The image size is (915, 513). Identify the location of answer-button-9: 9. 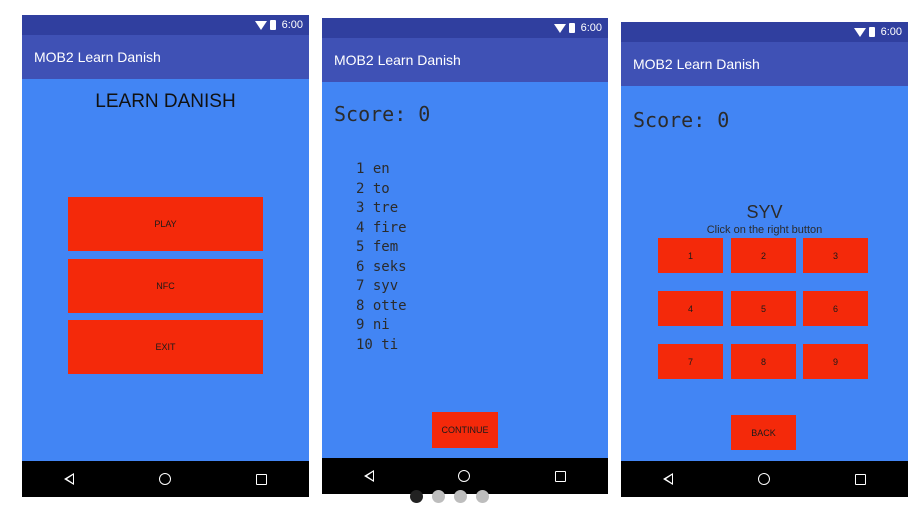
(835, 361).